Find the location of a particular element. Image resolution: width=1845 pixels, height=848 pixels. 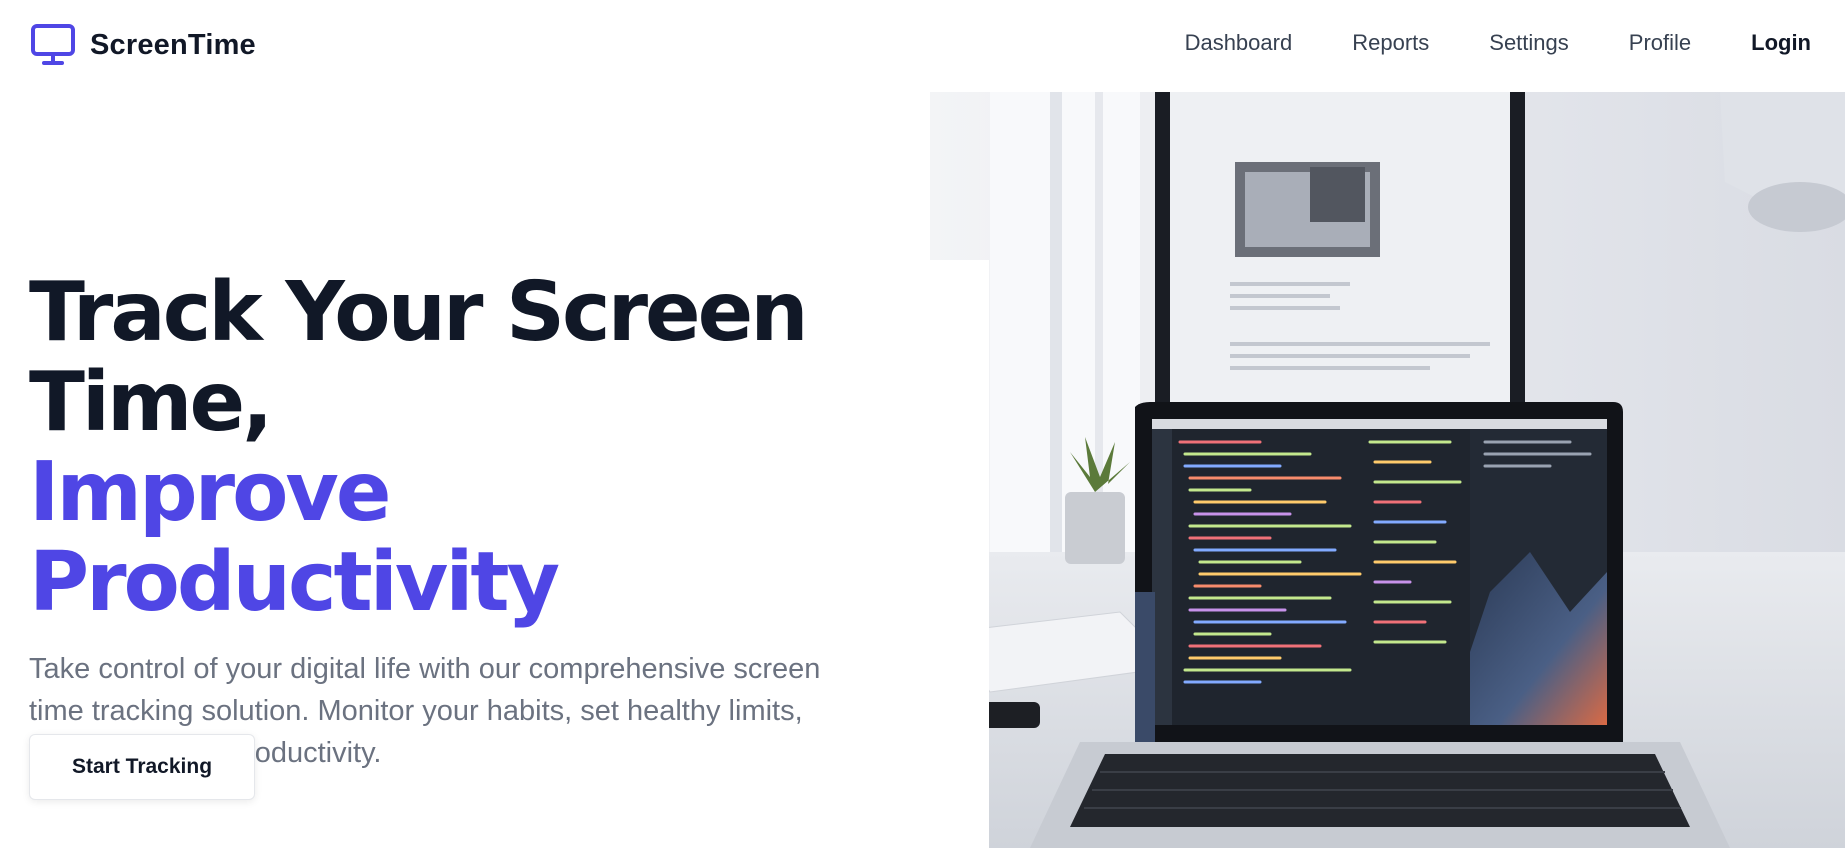

nav-link-profile: Profile is located at coordinates (1660, 43).